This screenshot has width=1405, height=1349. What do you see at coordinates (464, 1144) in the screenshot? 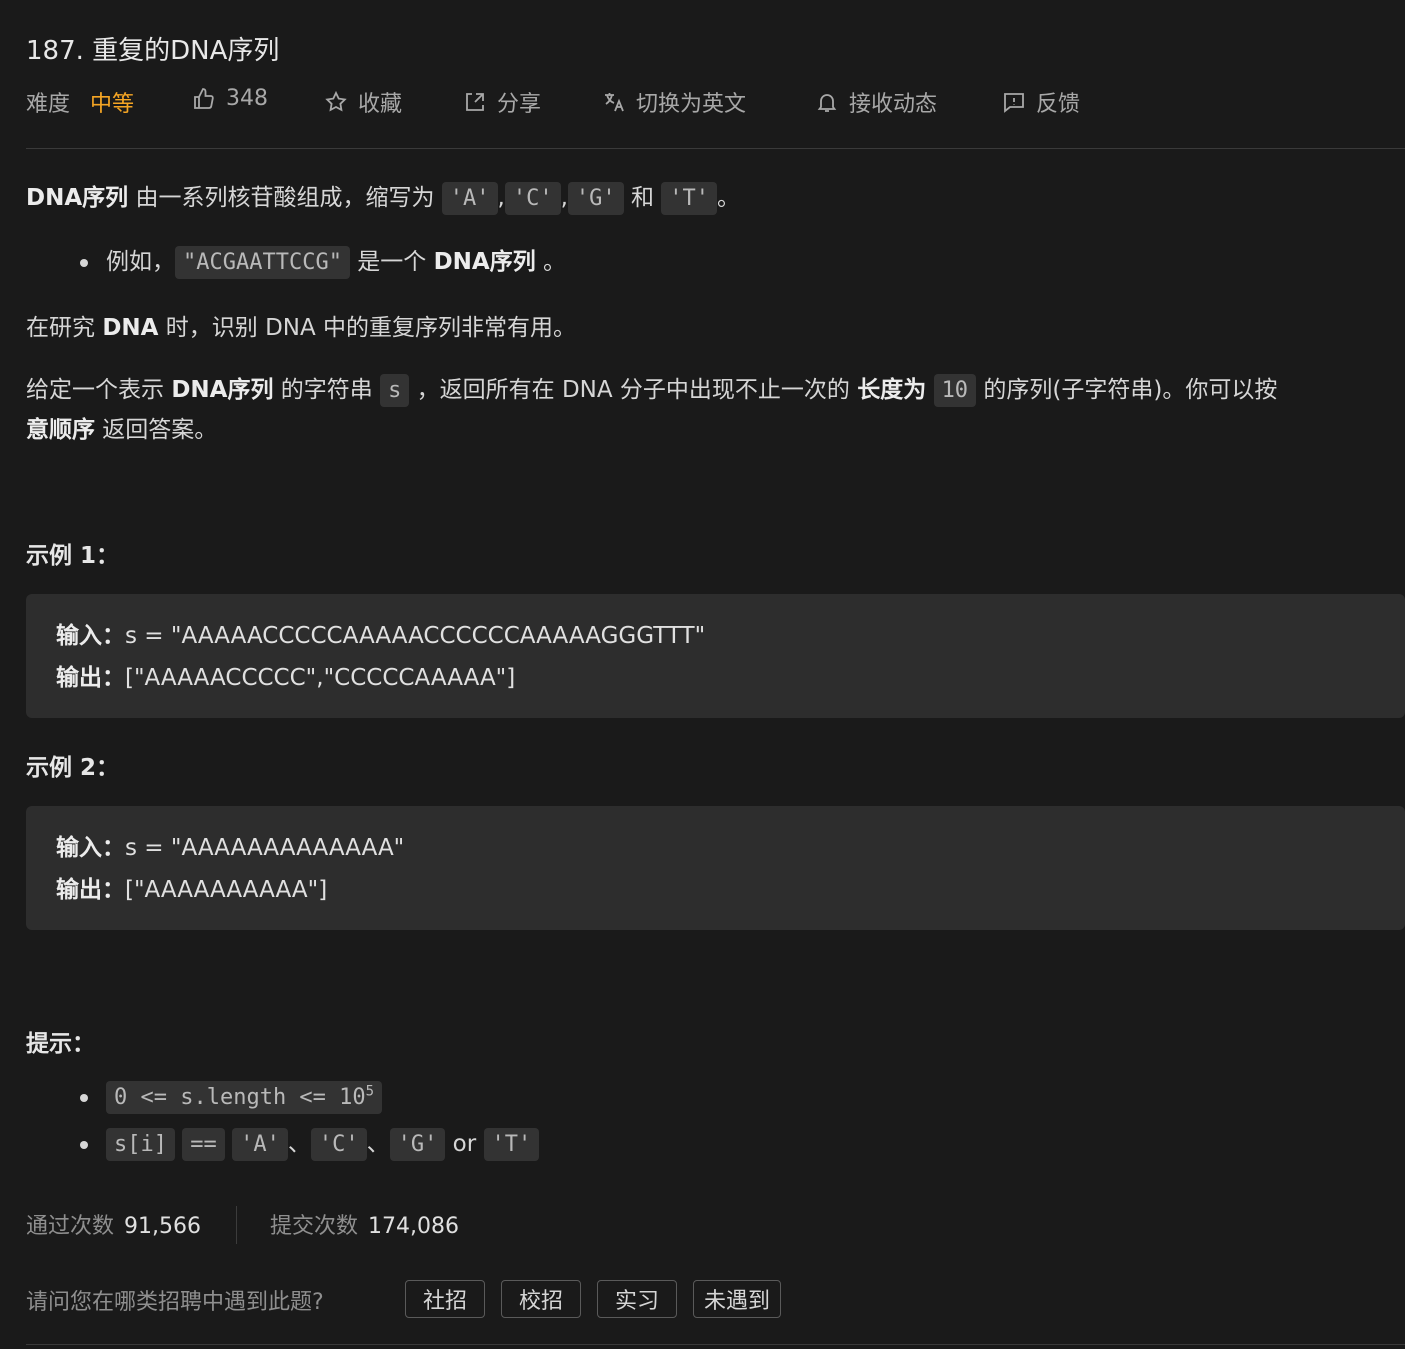
I see `or-text: or` at bounding box center [464, 1144].